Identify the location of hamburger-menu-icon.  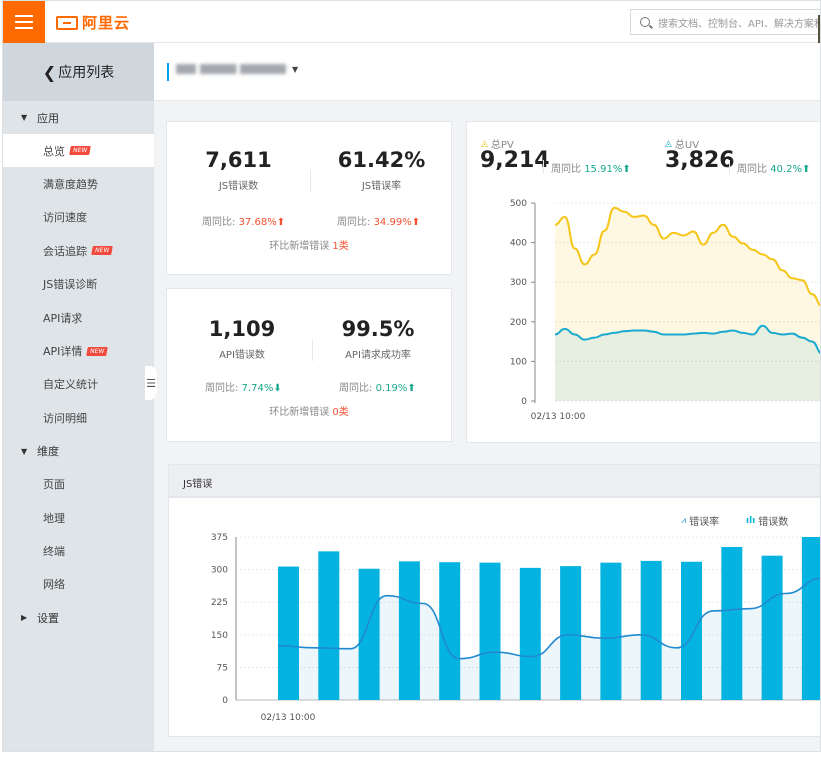
(24, 22).